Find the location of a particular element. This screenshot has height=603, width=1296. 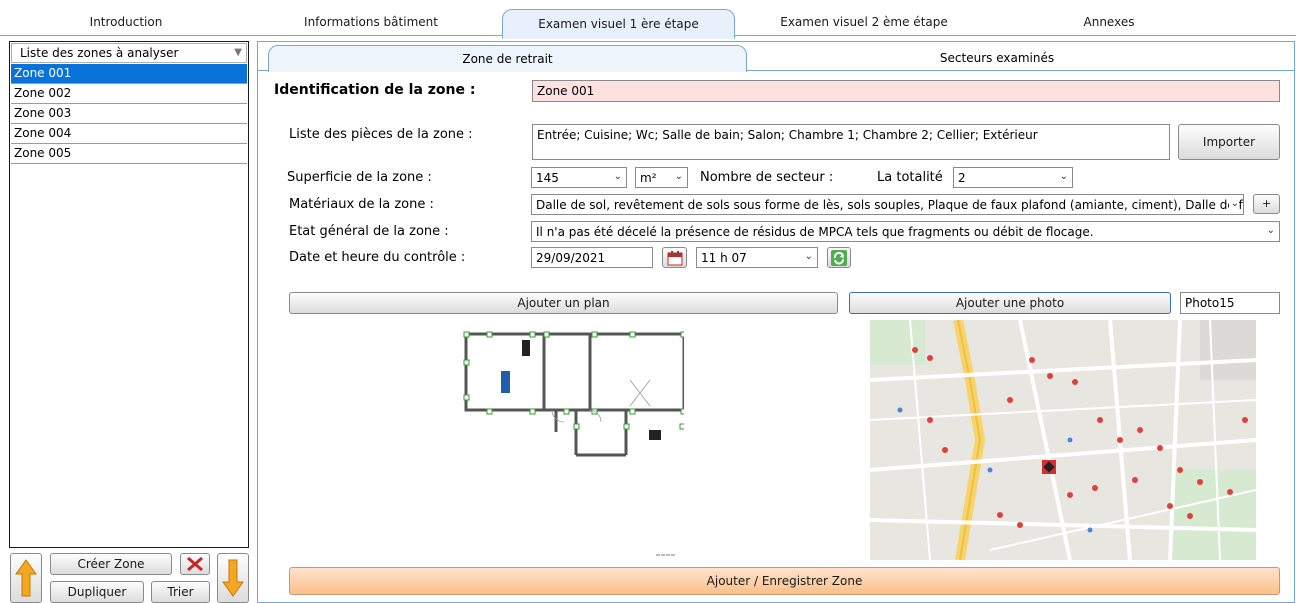

delete-zone-button is located at coordinates (195, 564).